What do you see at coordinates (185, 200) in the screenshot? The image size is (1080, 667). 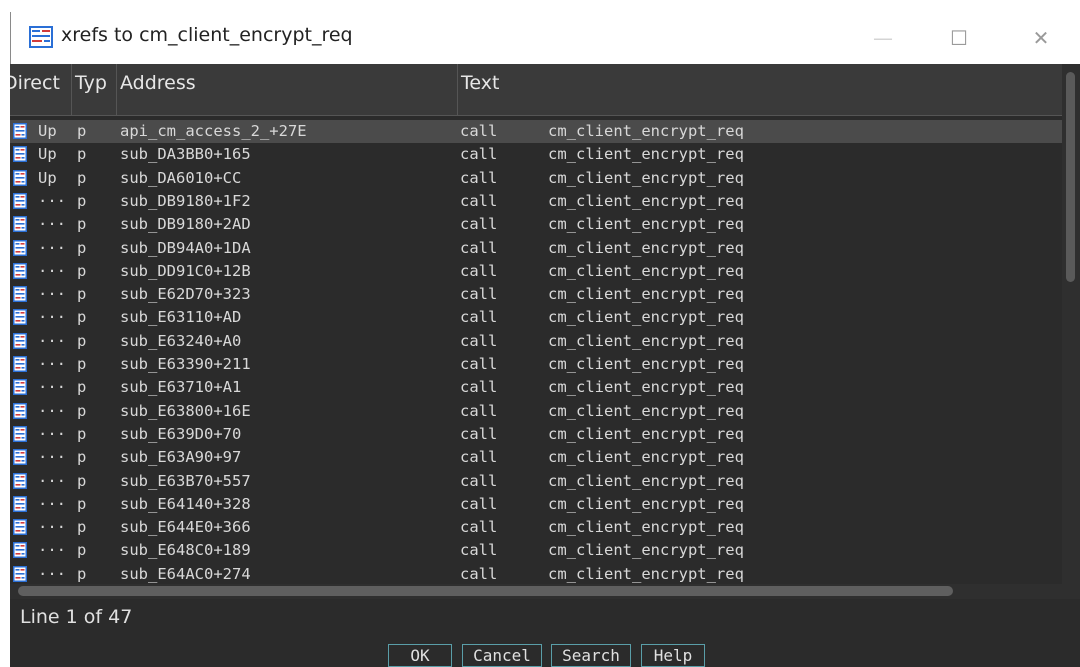 I see `cell-address: sub_DB9180+1F2` at bounding box center [185, 200].